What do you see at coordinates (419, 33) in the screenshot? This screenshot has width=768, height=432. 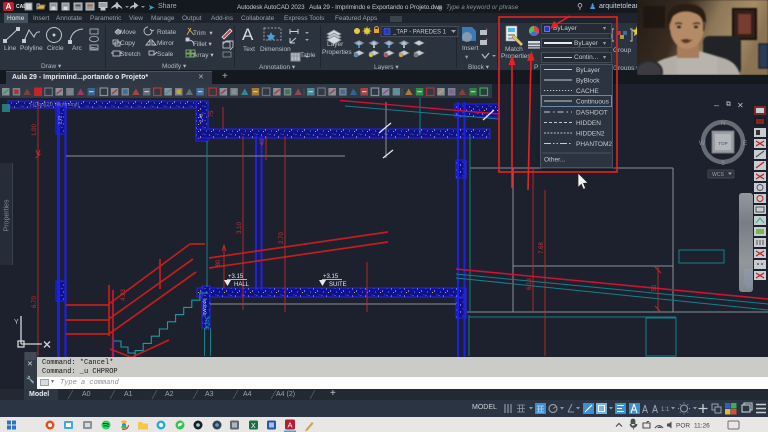 I see `svg-text: _TAP - PAREDES 1` at bounding box center [419, 33].